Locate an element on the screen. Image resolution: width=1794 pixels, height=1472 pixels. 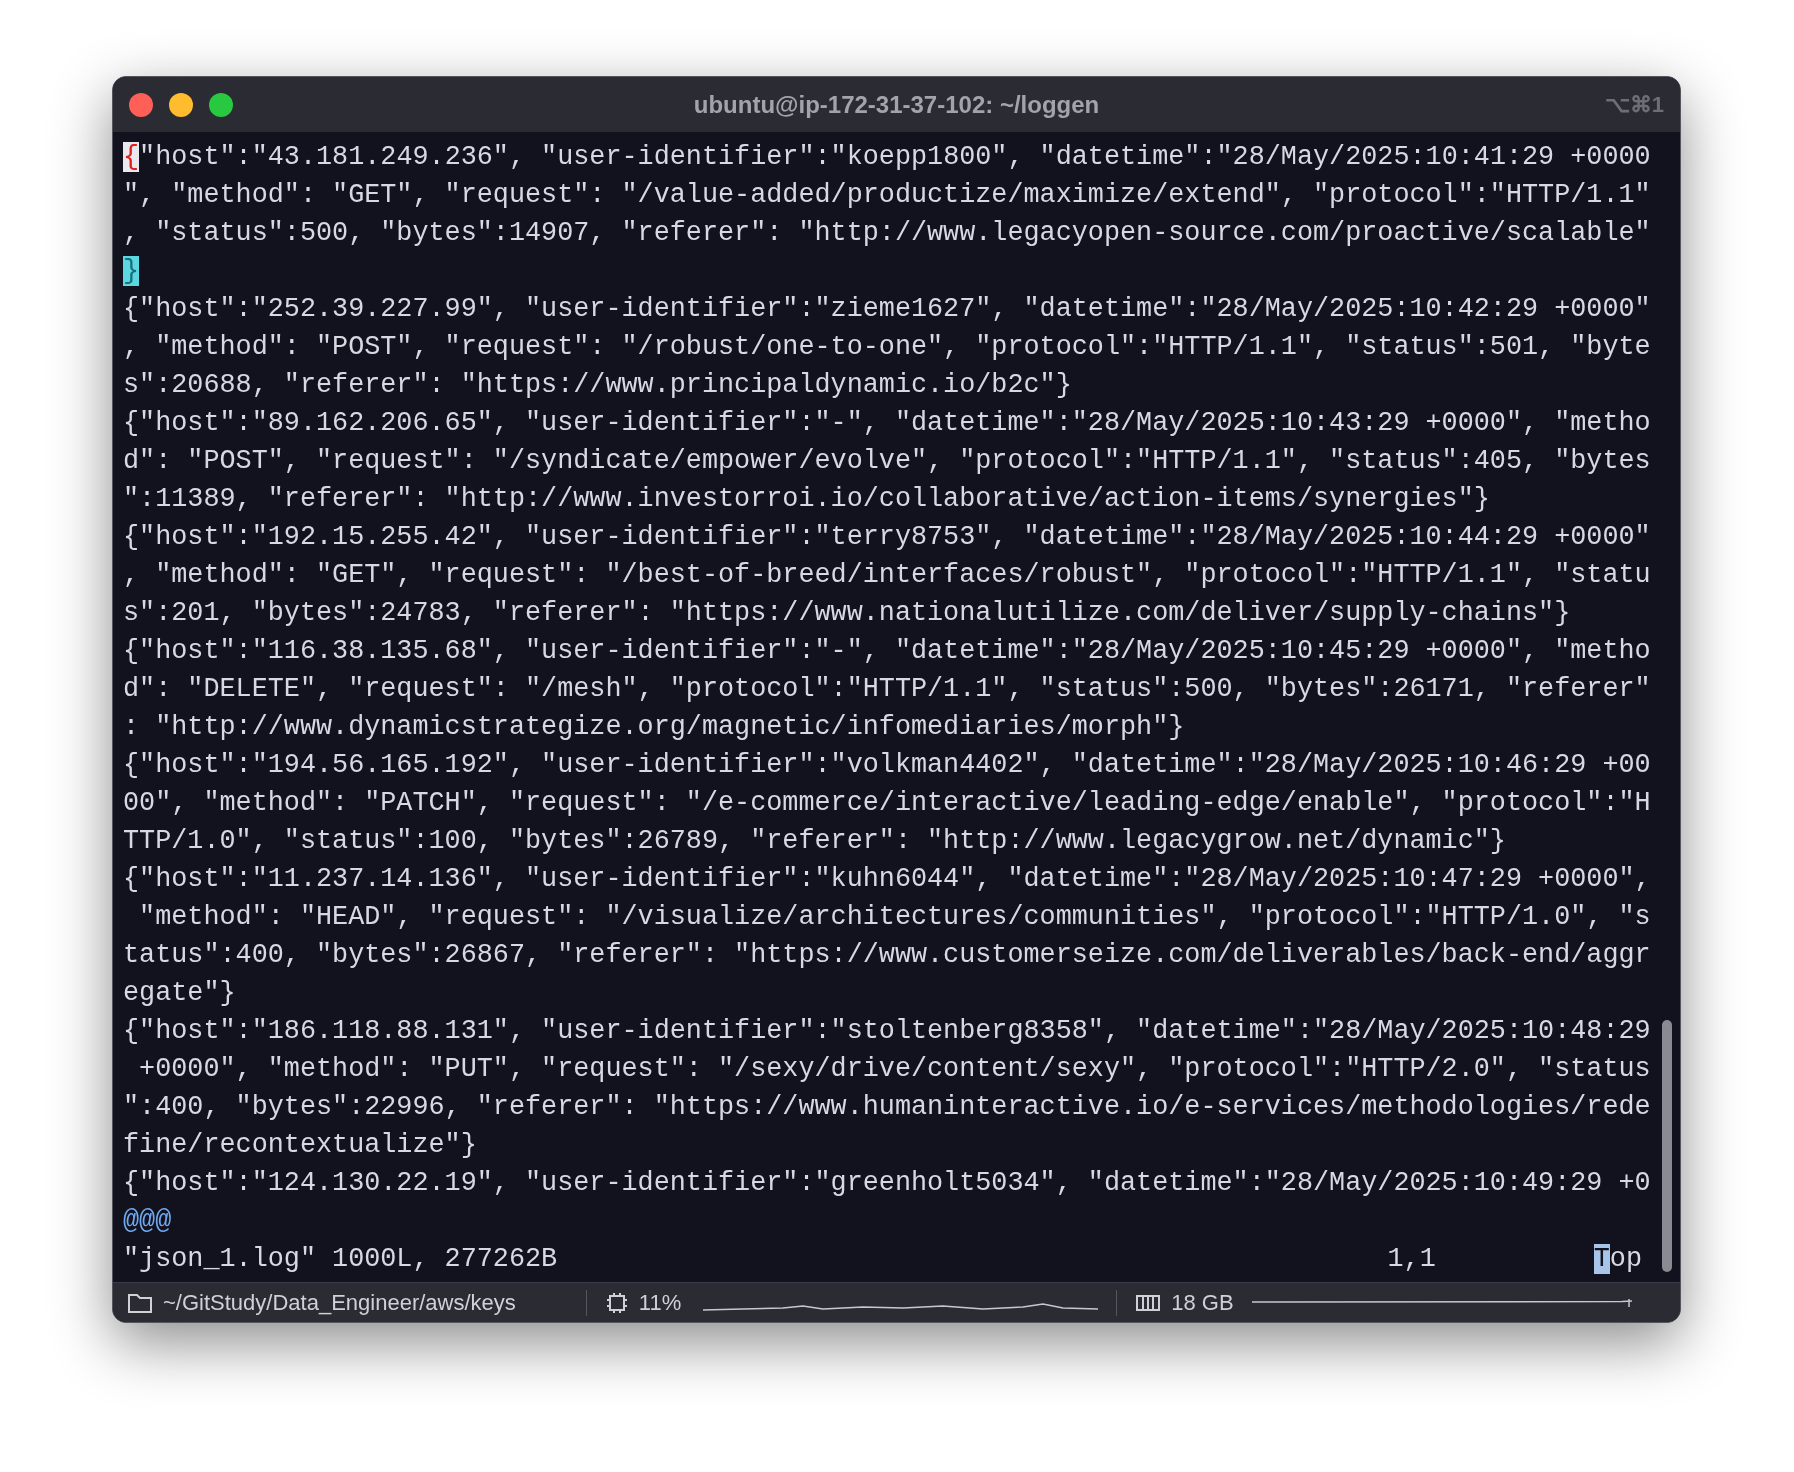
buffer-line: 00", "method": "PATCH", "request": "/e-commerce/interactive/leading-edge/enable", "protocol":"H is located at coordinates (887, 803).